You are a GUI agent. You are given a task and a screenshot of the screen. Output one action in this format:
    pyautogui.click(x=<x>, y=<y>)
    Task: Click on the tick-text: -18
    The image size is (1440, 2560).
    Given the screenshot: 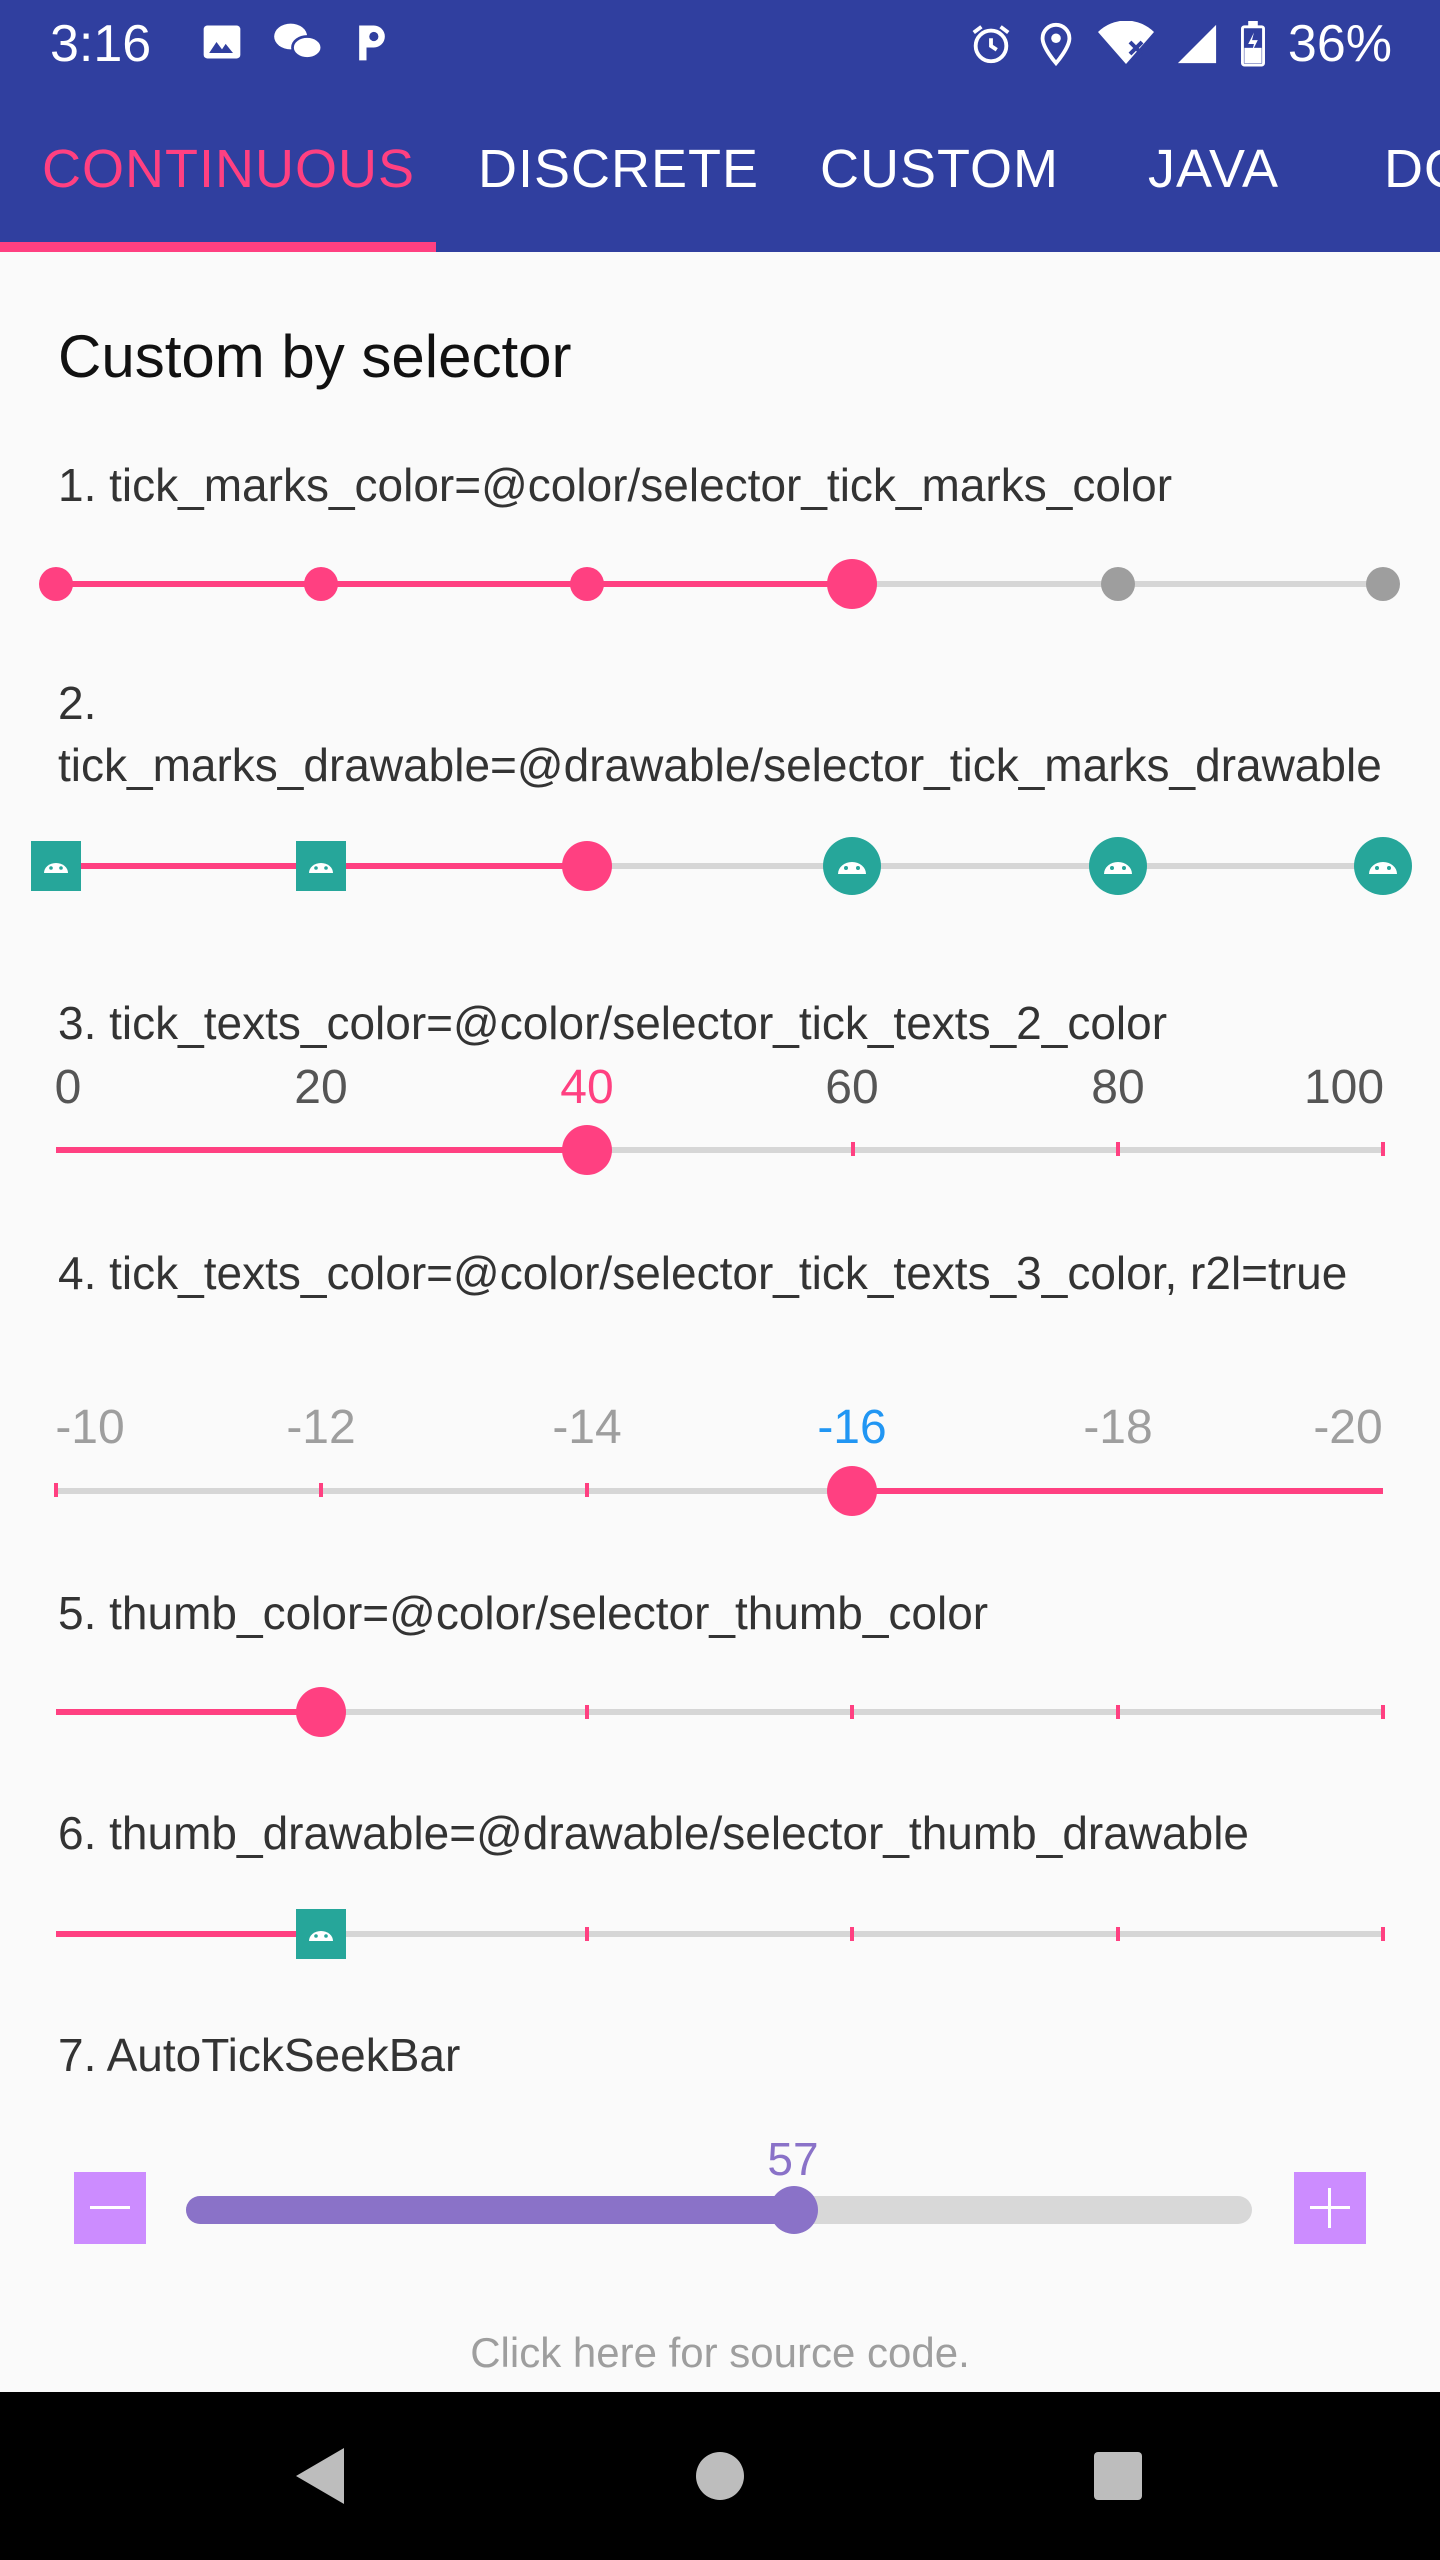 What is the action you would take?
    pyautogui.click(x=1118, y=1427)
    